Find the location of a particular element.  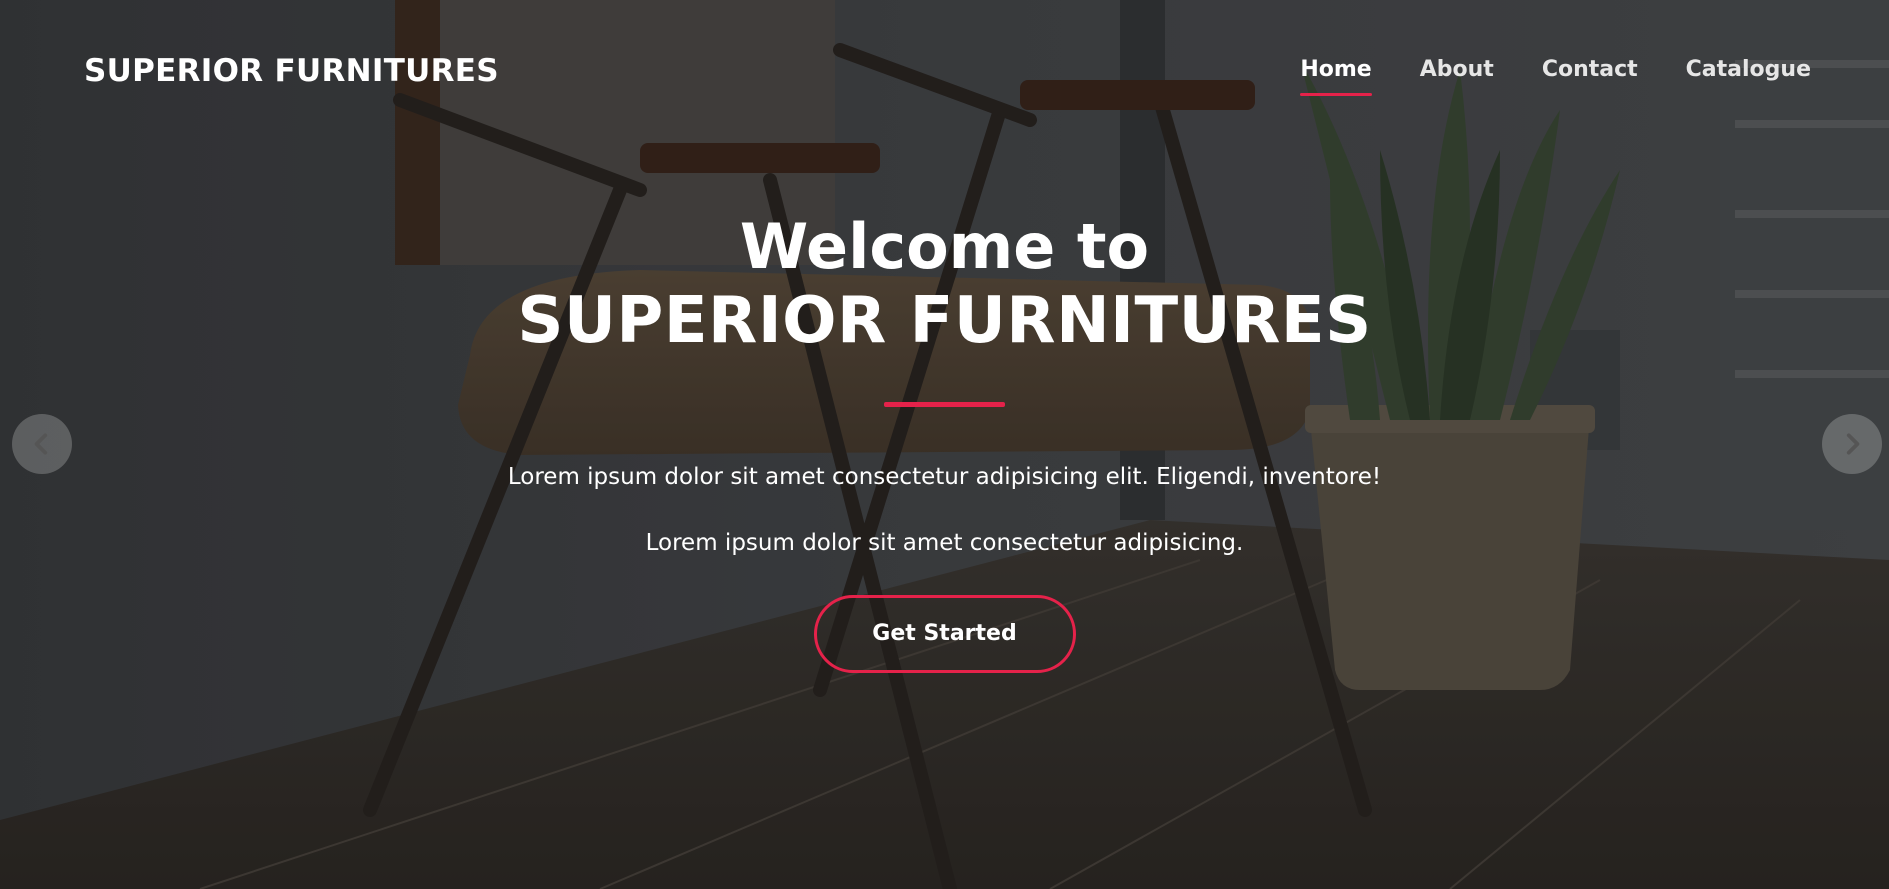

get-started-button: Get Started is located at coordinates (944, 634).